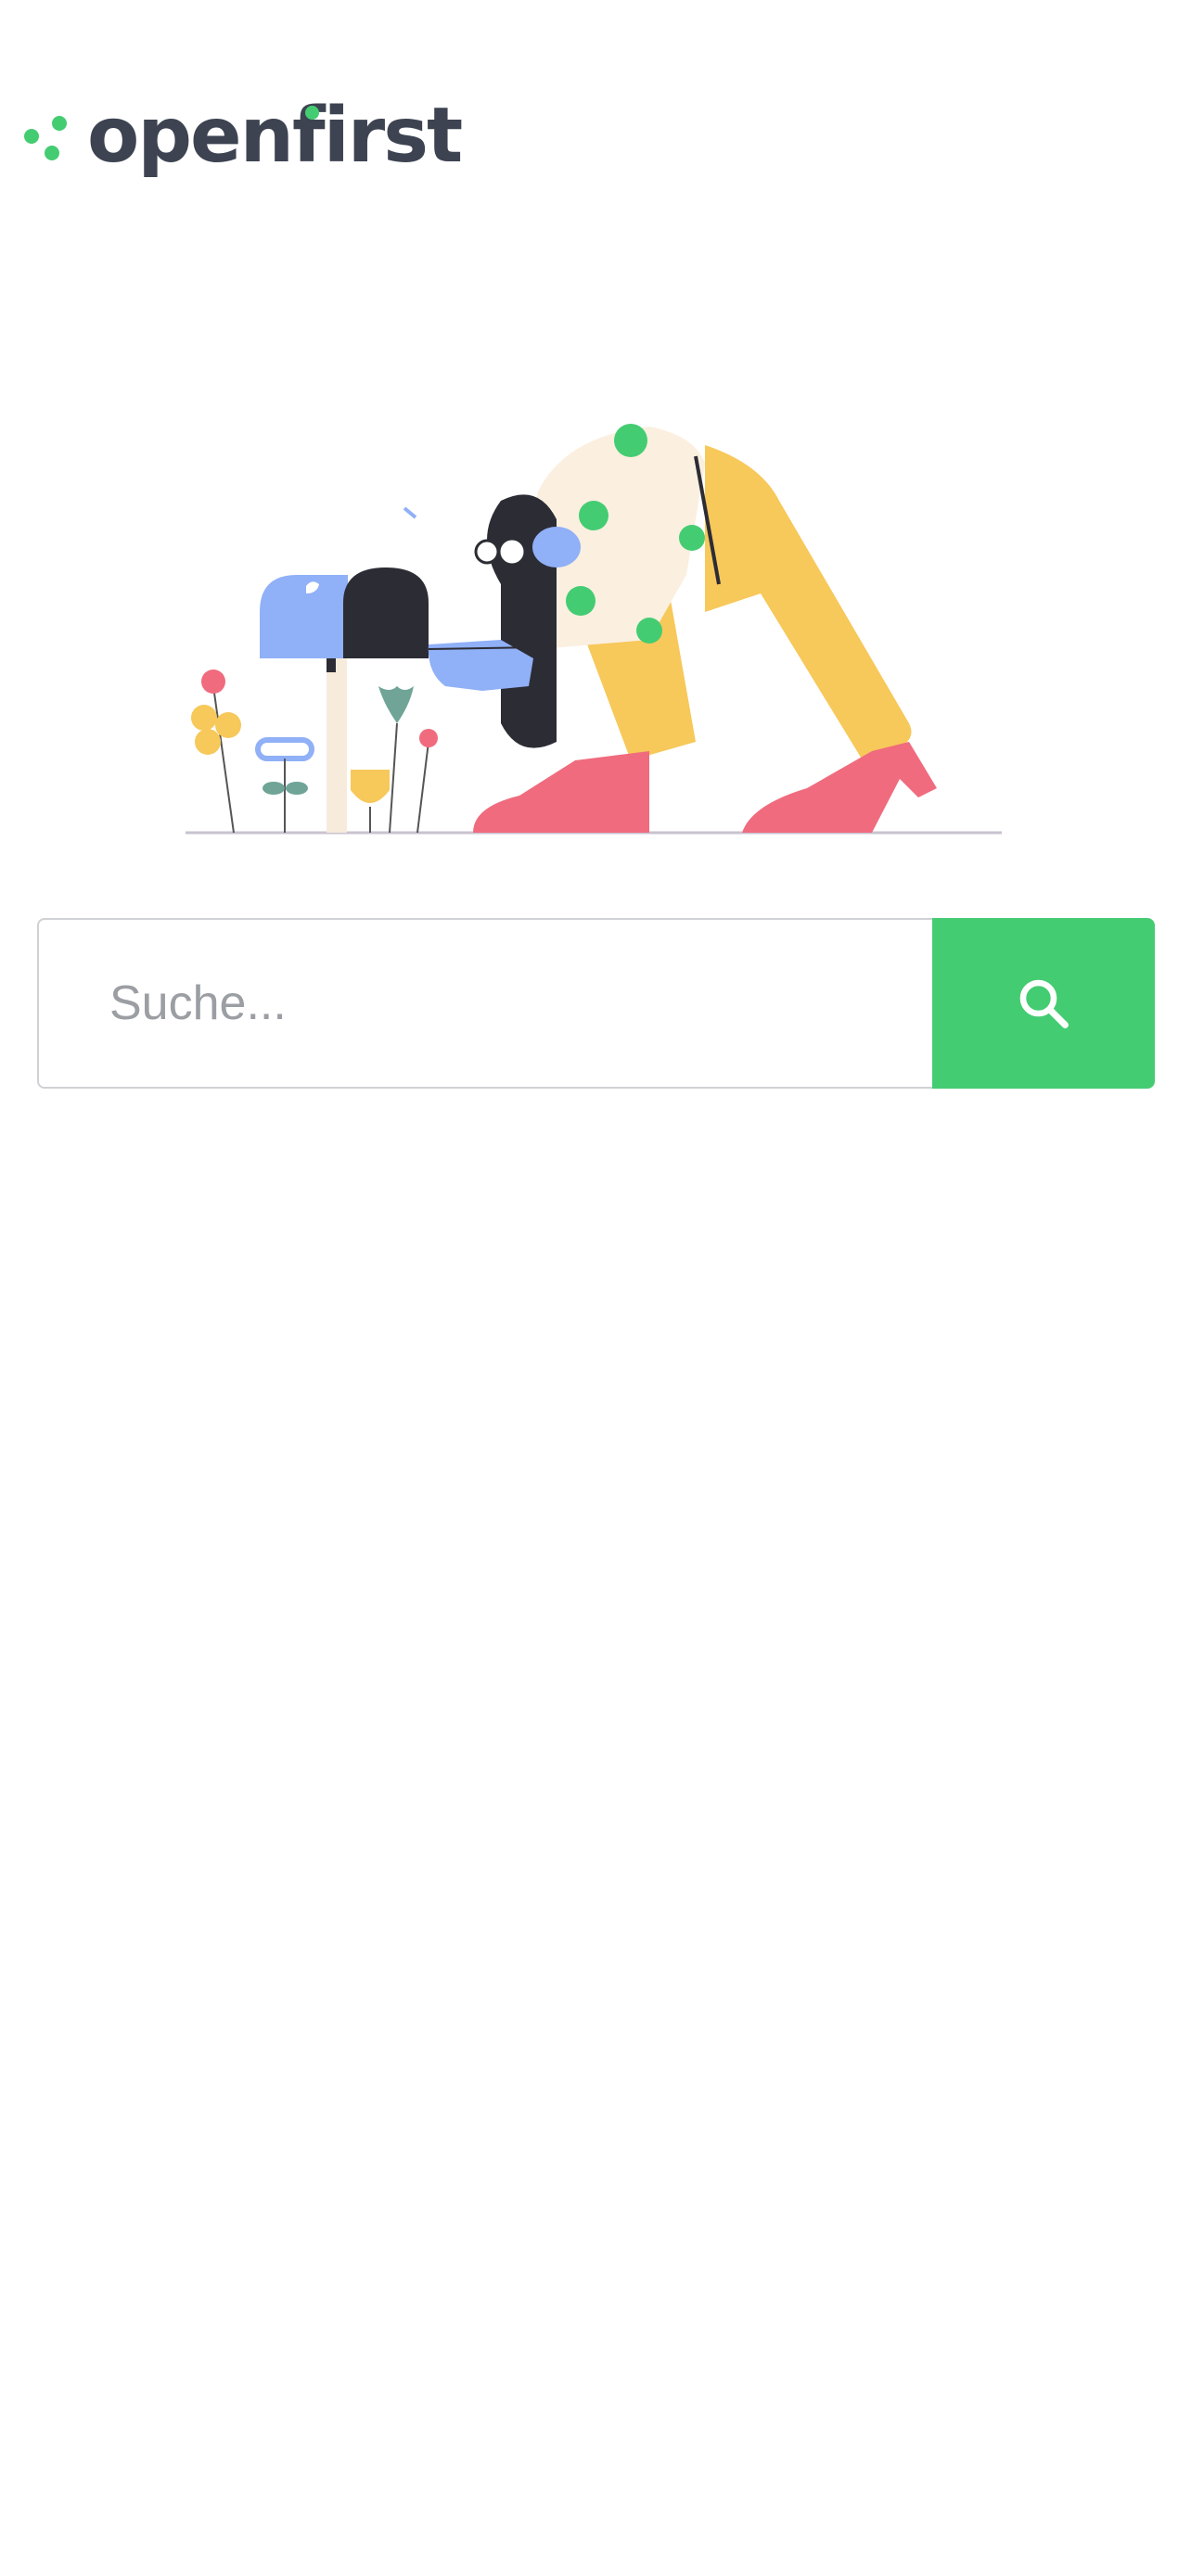 This screenshot has height=2576, width=1191. I want to click on search-input, so click(484, 1004).